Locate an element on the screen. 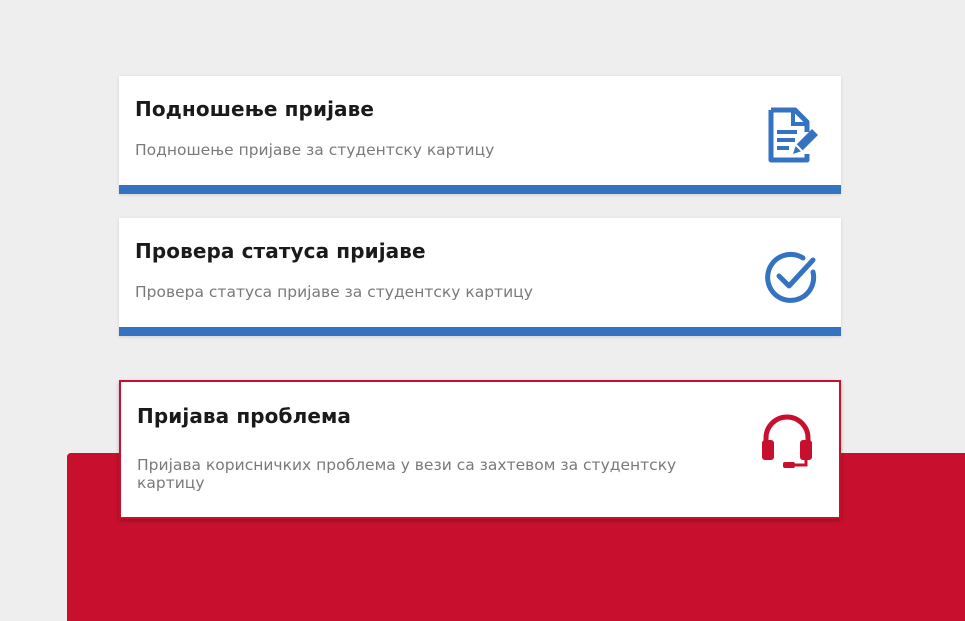 The height and width of the screenshot is (621, 965). card-description: Подношење пријаве за студентску картицу is located at coordinates (315, 150).